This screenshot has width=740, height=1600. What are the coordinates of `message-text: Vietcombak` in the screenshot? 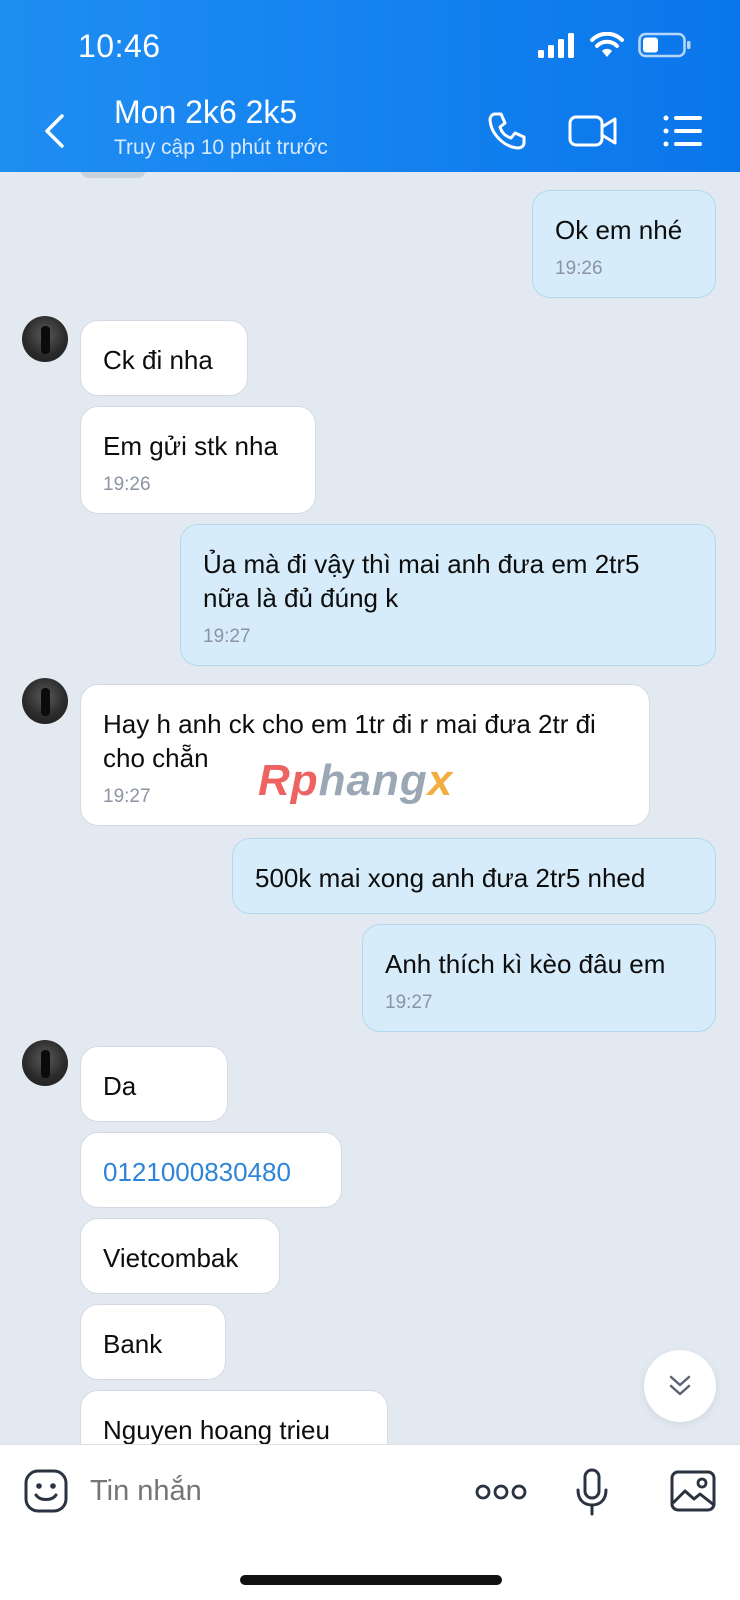 It's located at (171, 1258).